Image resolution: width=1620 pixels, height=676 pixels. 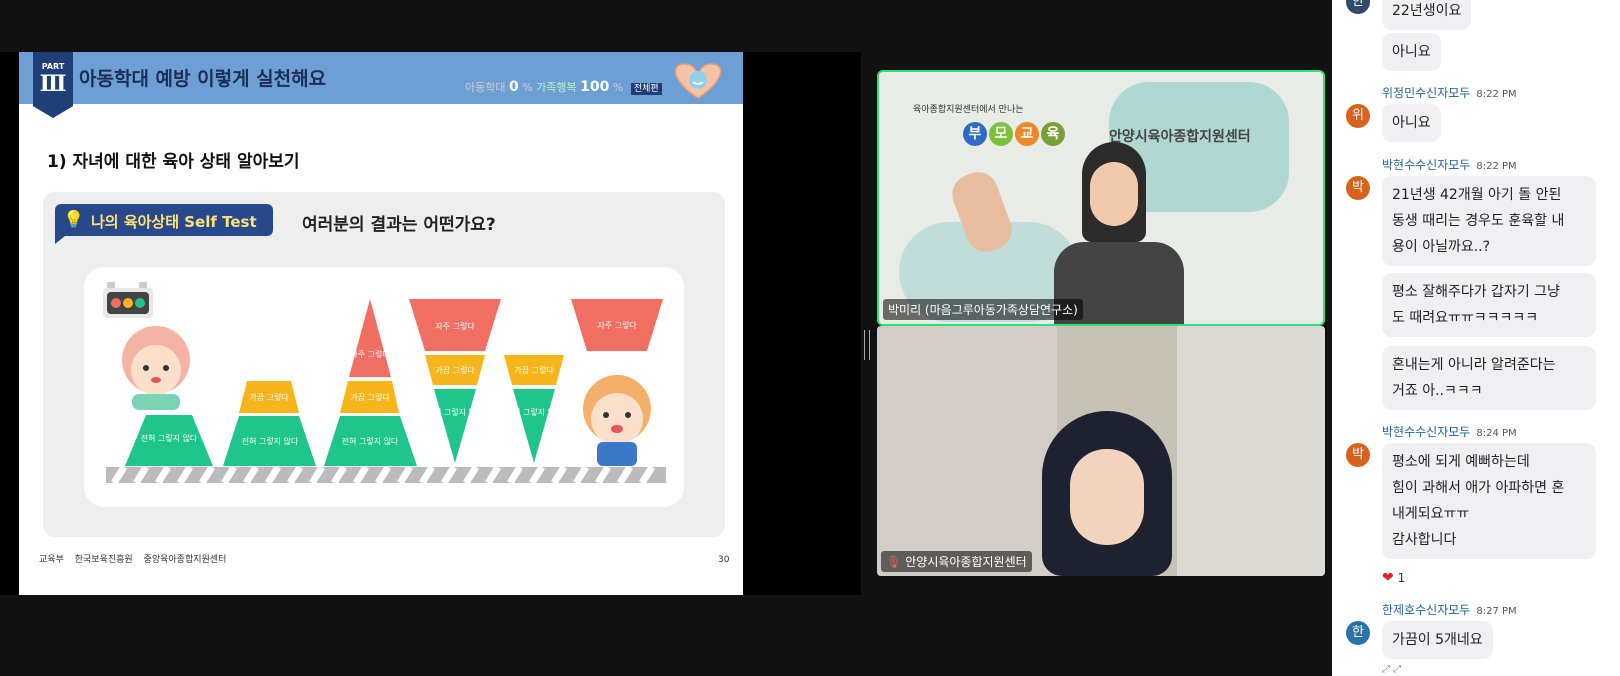 I want to click on reaction-count: 1, so click(x=1401, y=578).